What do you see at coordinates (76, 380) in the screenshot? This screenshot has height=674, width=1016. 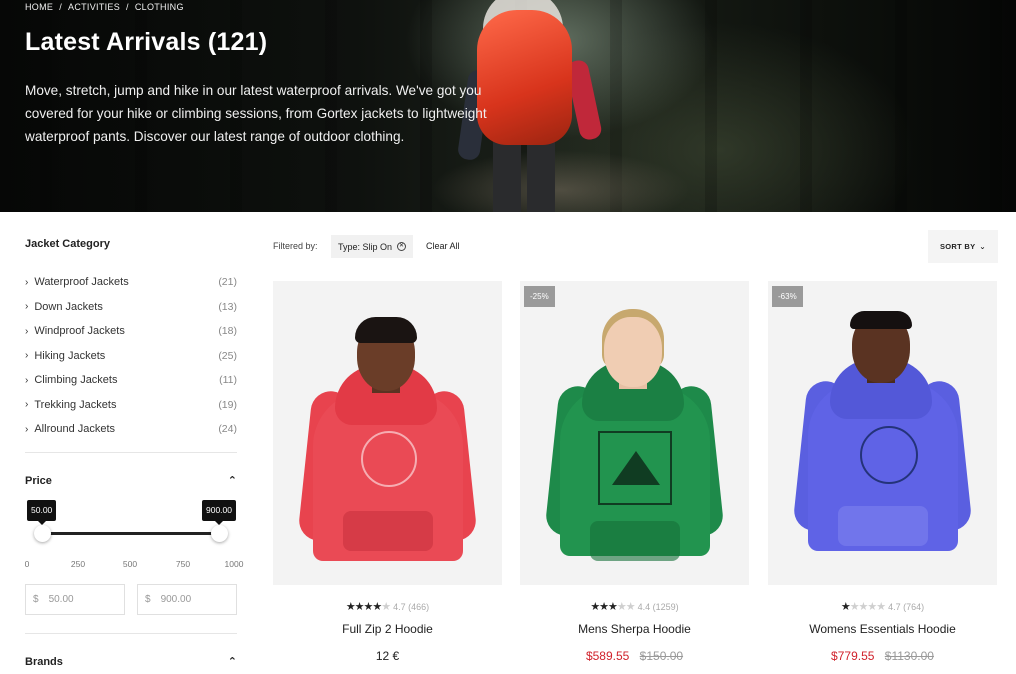 I see `category-label: Climbing Jackets` at bounding box center [76, 380].